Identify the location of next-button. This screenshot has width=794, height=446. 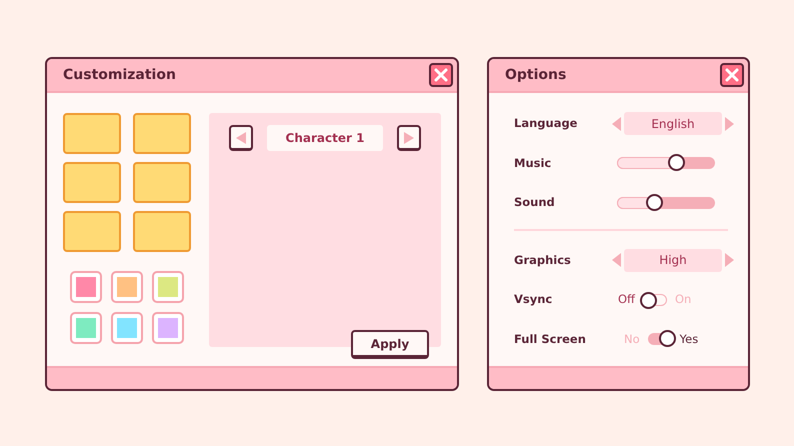
(409, 138).